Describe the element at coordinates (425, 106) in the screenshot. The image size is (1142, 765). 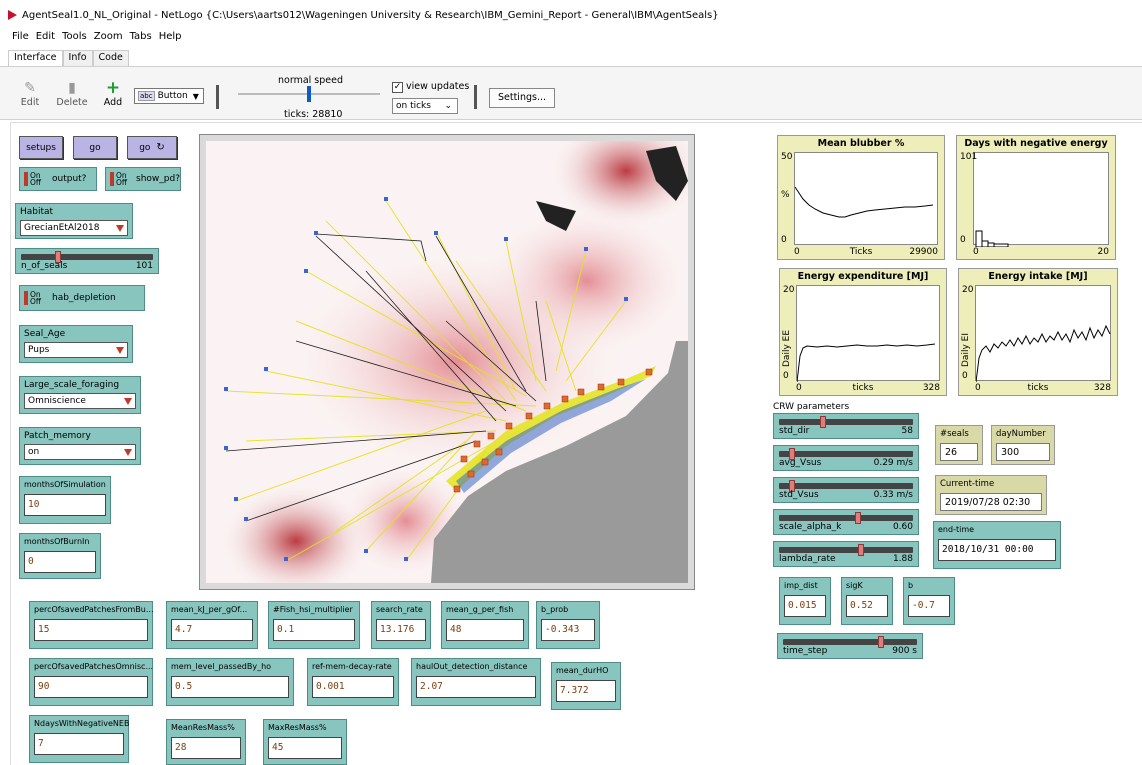
I see `update-mode-select: on ticks ⌄` at that location.